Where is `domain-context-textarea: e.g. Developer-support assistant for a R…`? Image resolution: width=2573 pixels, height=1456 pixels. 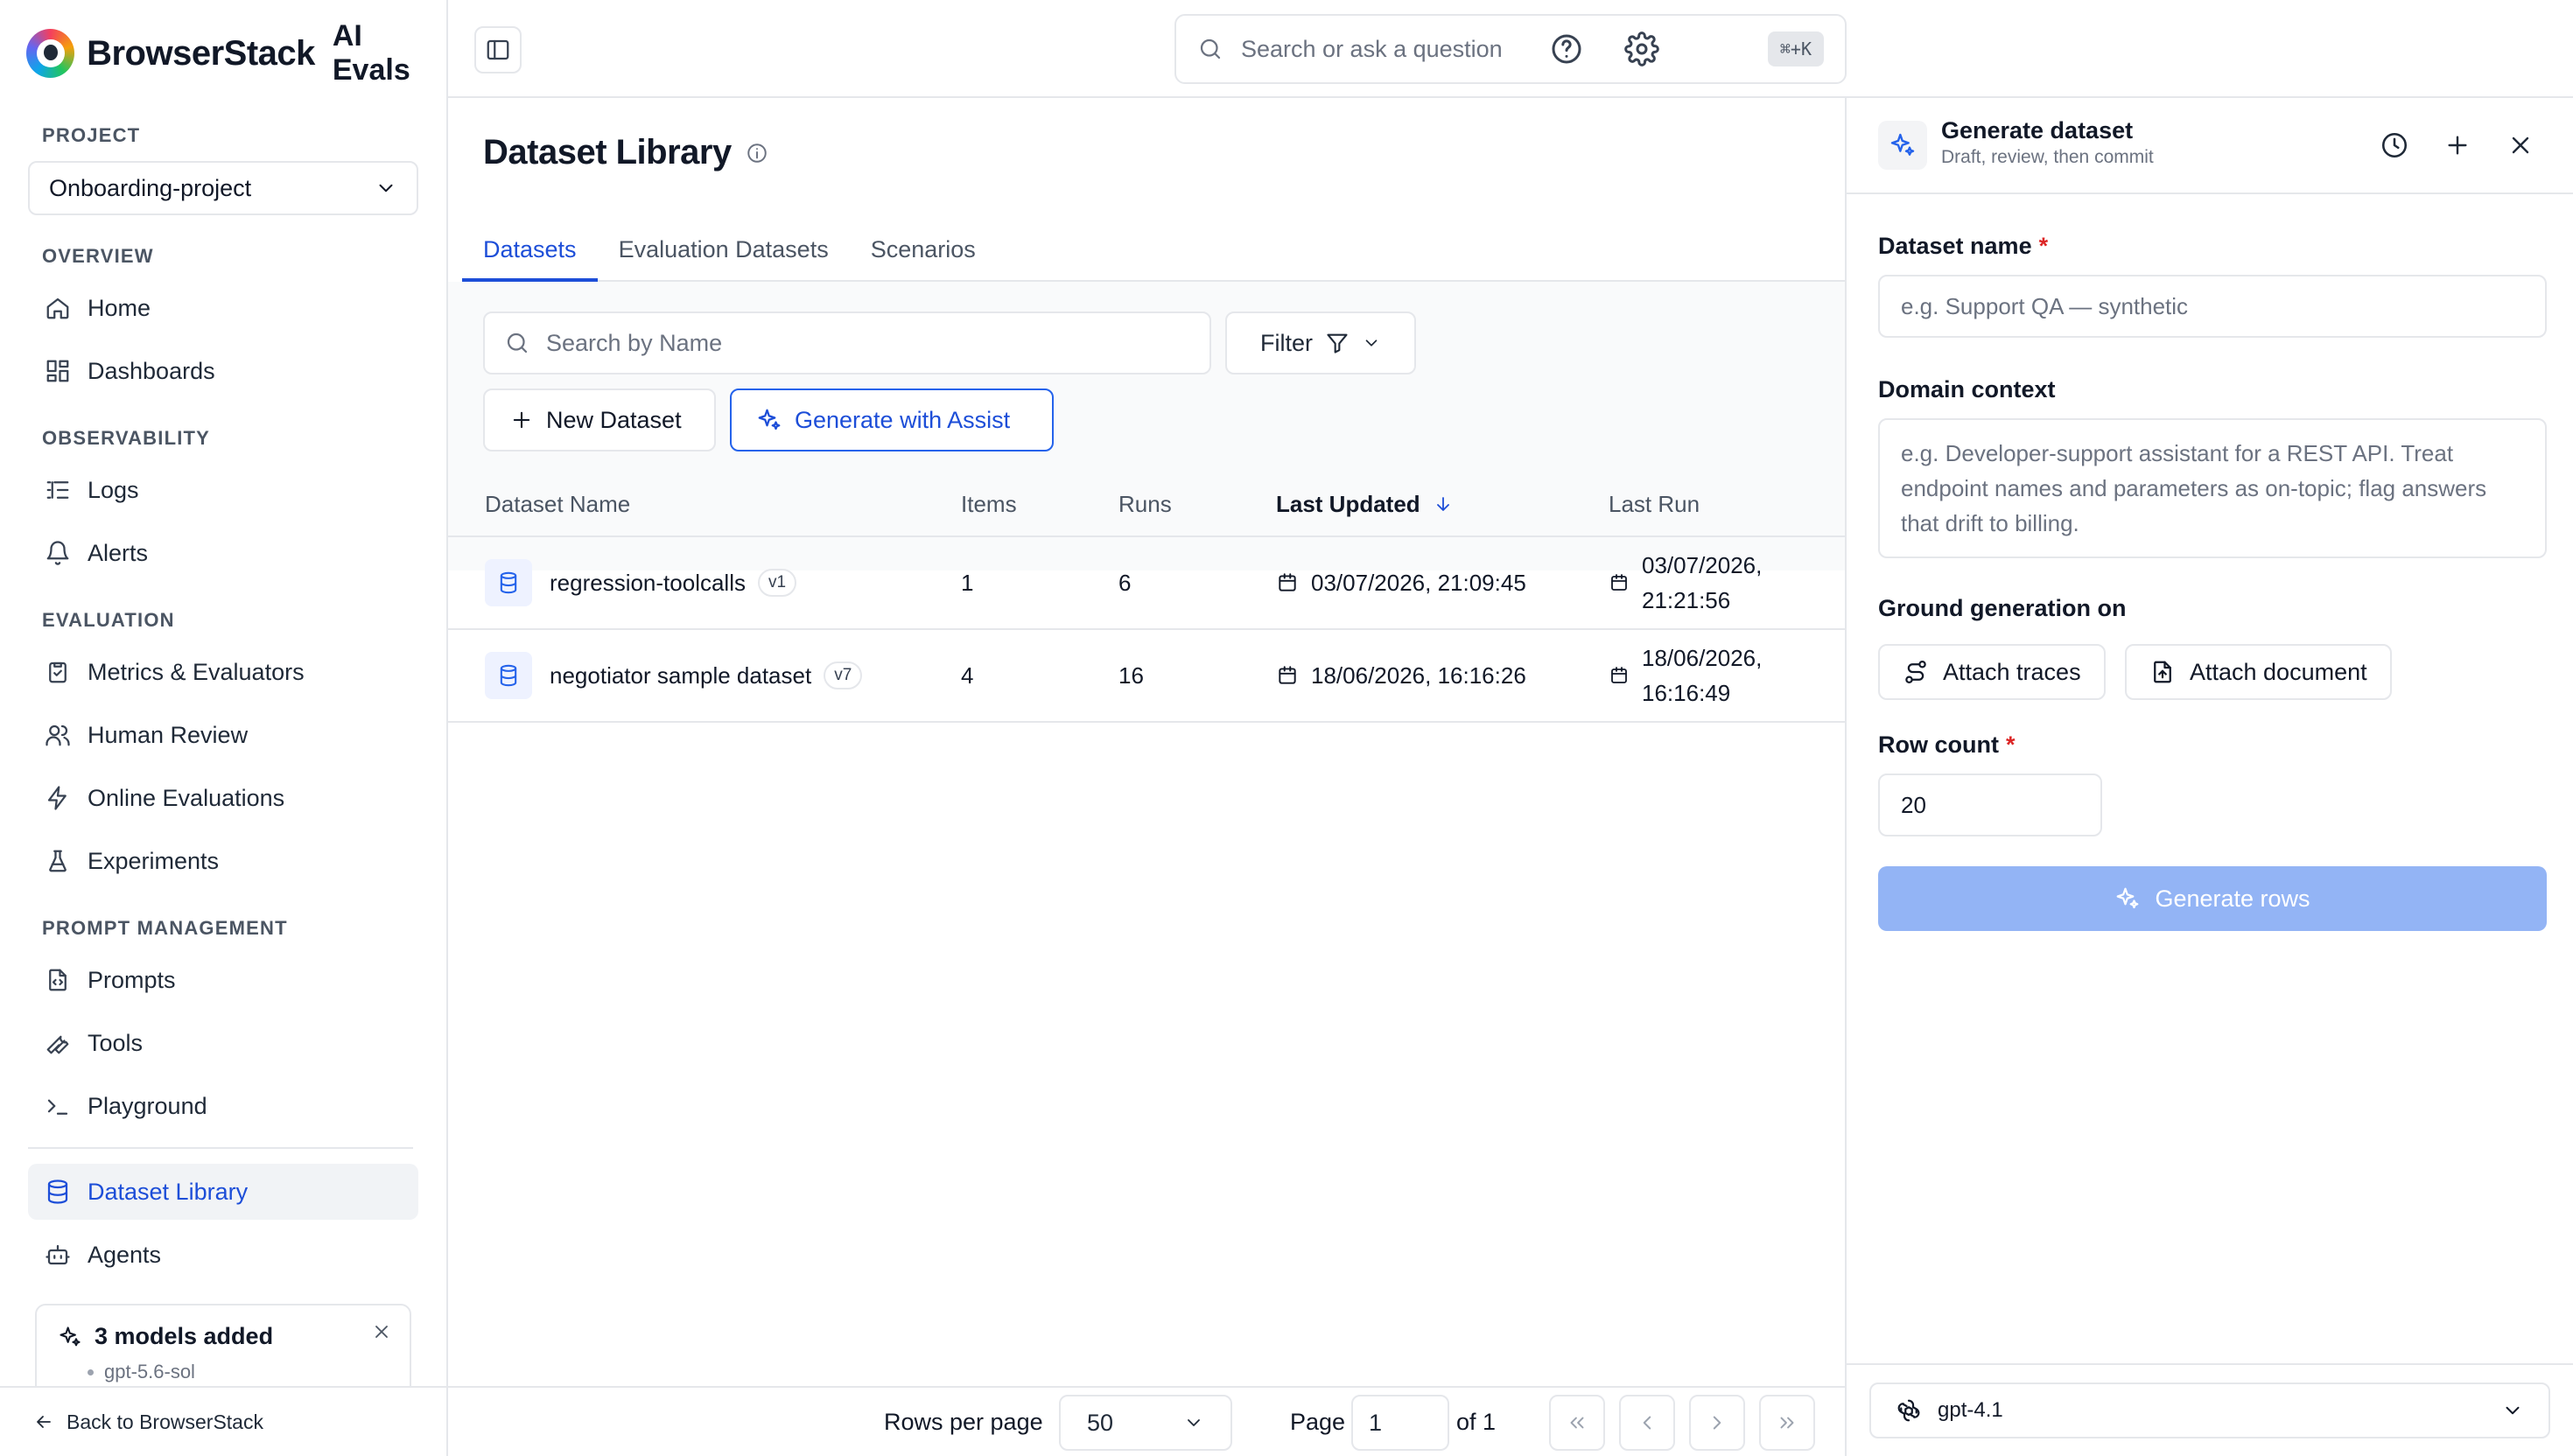 domain-context-textarea: e.g. Developer-support assistant for a R… is located at coordinates (2212, 488).